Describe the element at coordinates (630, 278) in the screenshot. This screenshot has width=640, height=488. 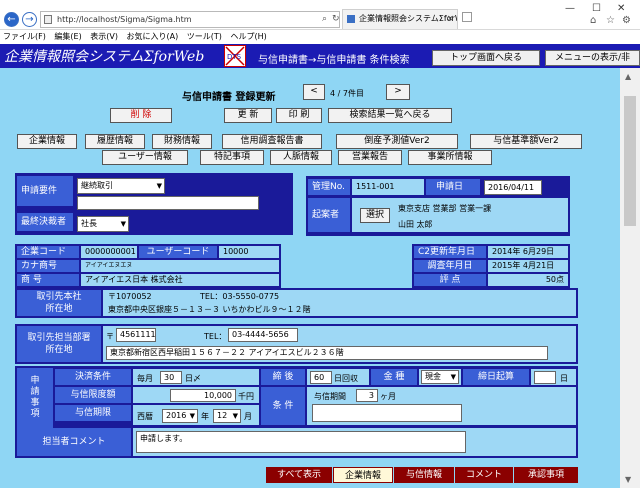
I see `vertical-scrollbar: ▲ ▼` at that location.